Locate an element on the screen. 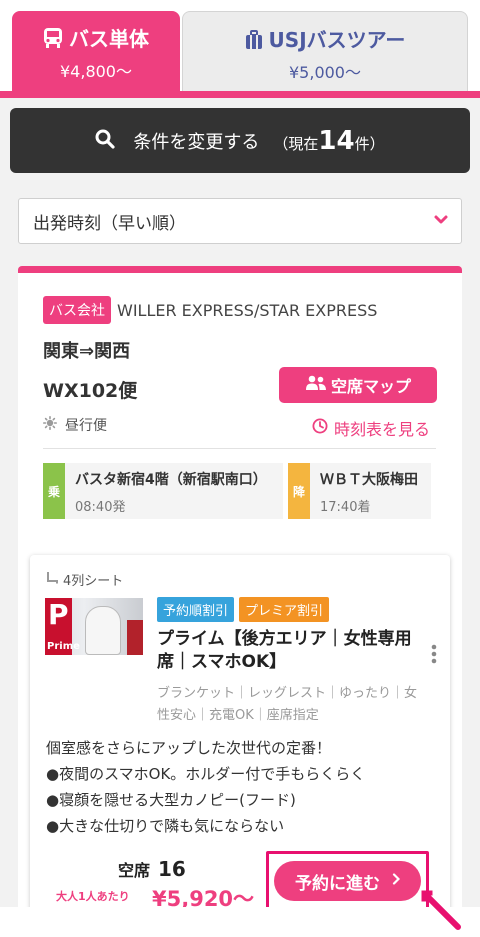 This screenshot has width=480, height=937. result-count-prefix: （現在 is located at coordinates (296, 143).